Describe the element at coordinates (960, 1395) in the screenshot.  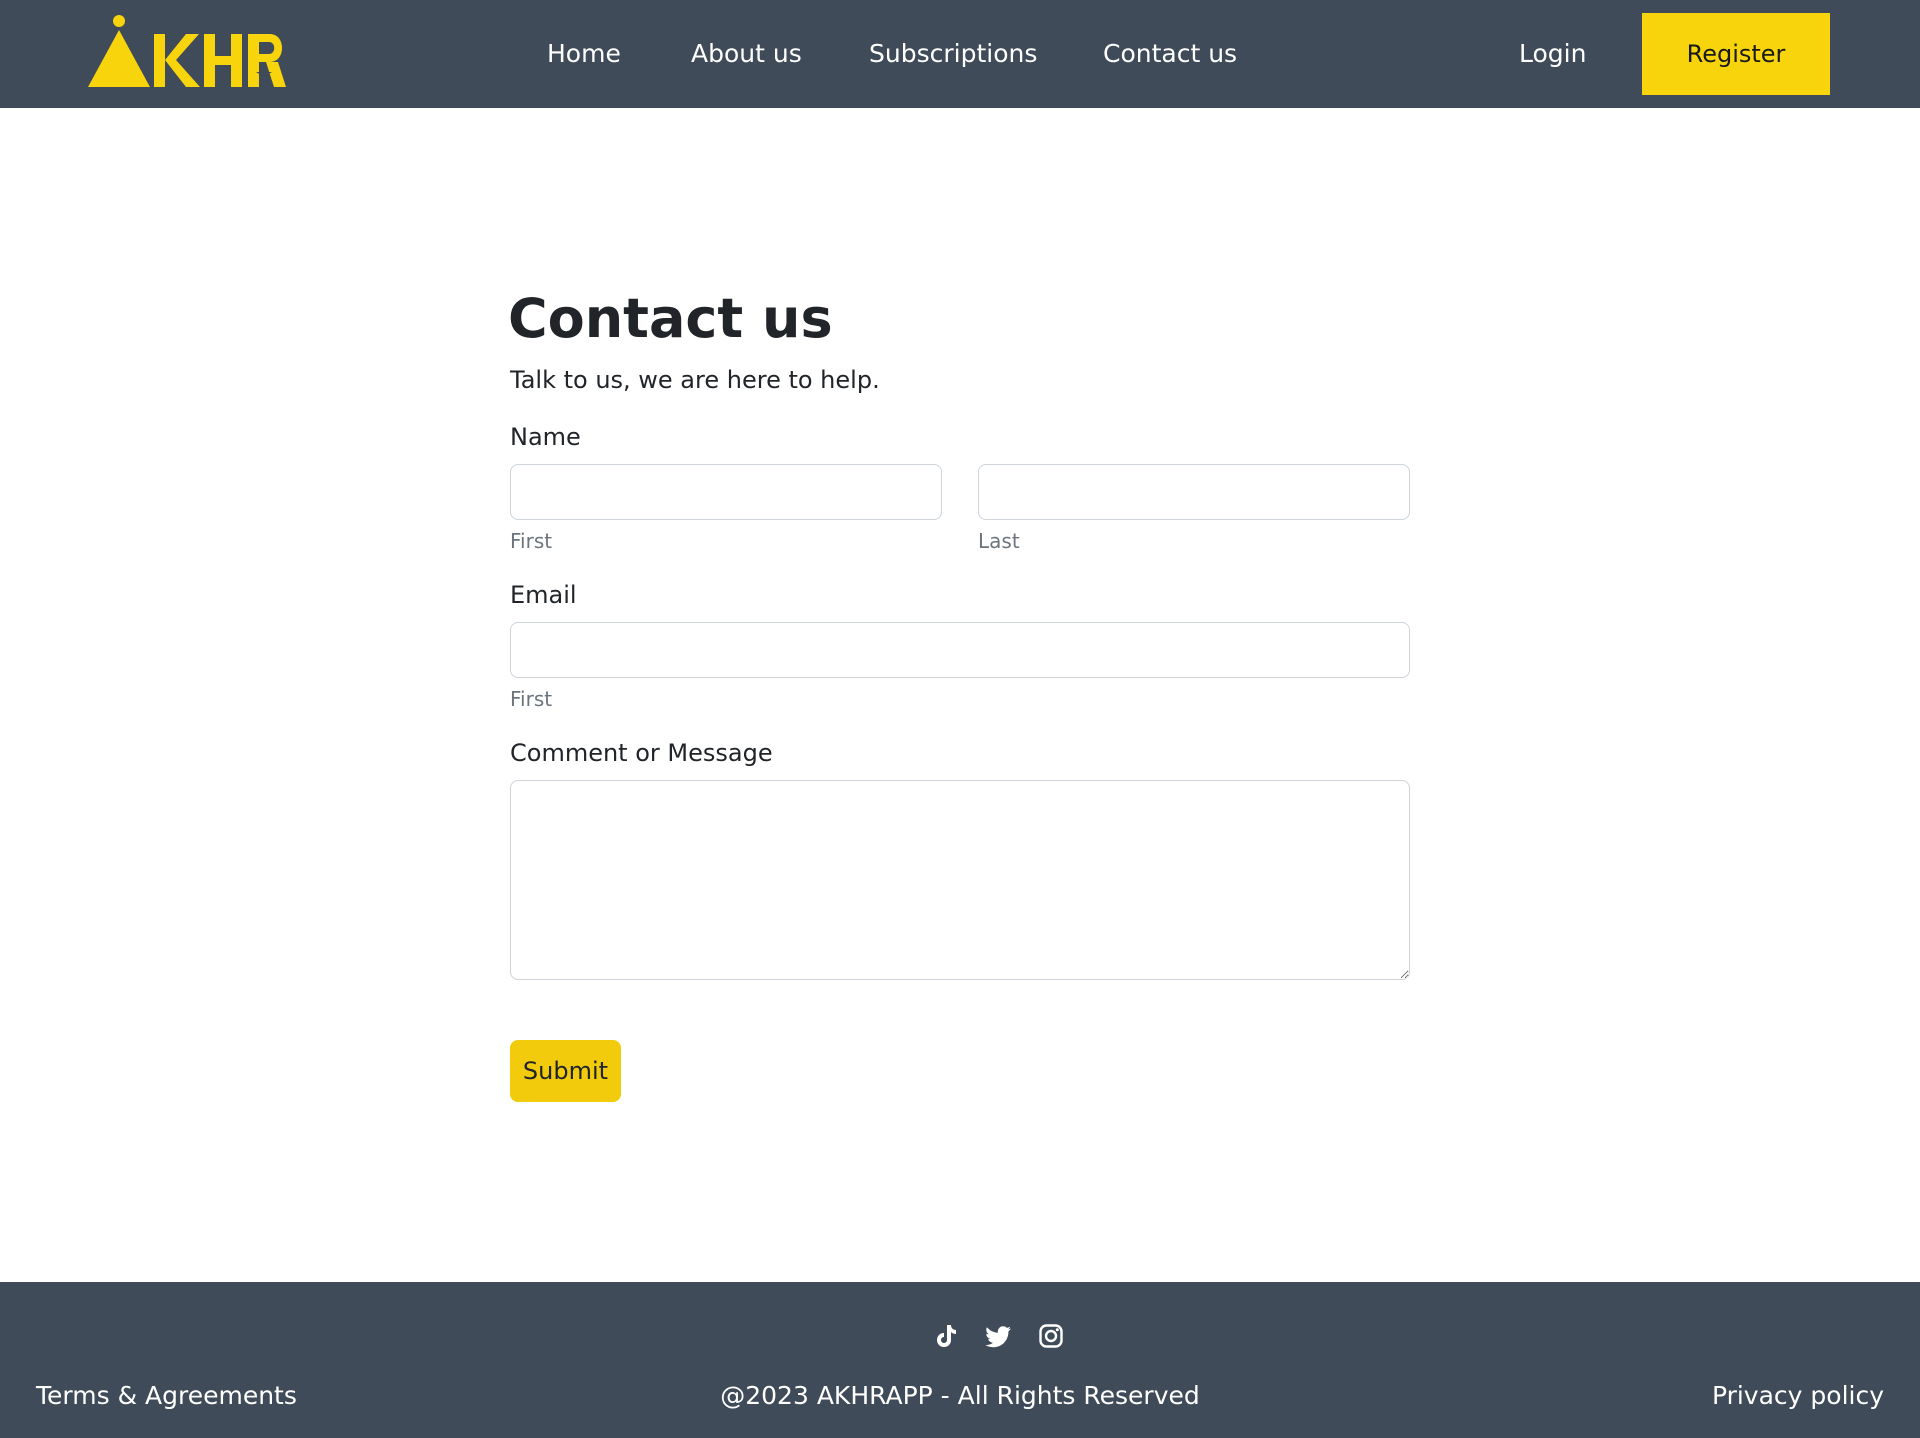
I see `copyright-text: @2023 AKHRAPP - All Rights Reserved` at that location.